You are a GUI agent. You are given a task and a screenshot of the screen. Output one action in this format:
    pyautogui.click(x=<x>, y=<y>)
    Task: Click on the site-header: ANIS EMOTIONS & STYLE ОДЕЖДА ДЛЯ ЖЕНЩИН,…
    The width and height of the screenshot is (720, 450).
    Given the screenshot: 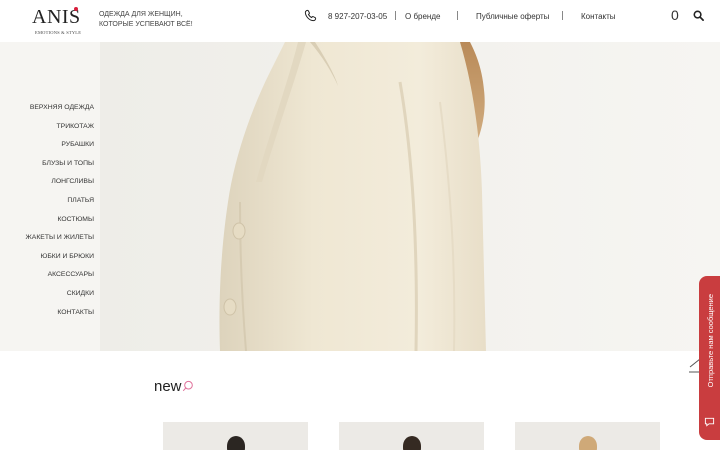 What is the action you would take?
    pyautogui.click(x=360, y=21)
    